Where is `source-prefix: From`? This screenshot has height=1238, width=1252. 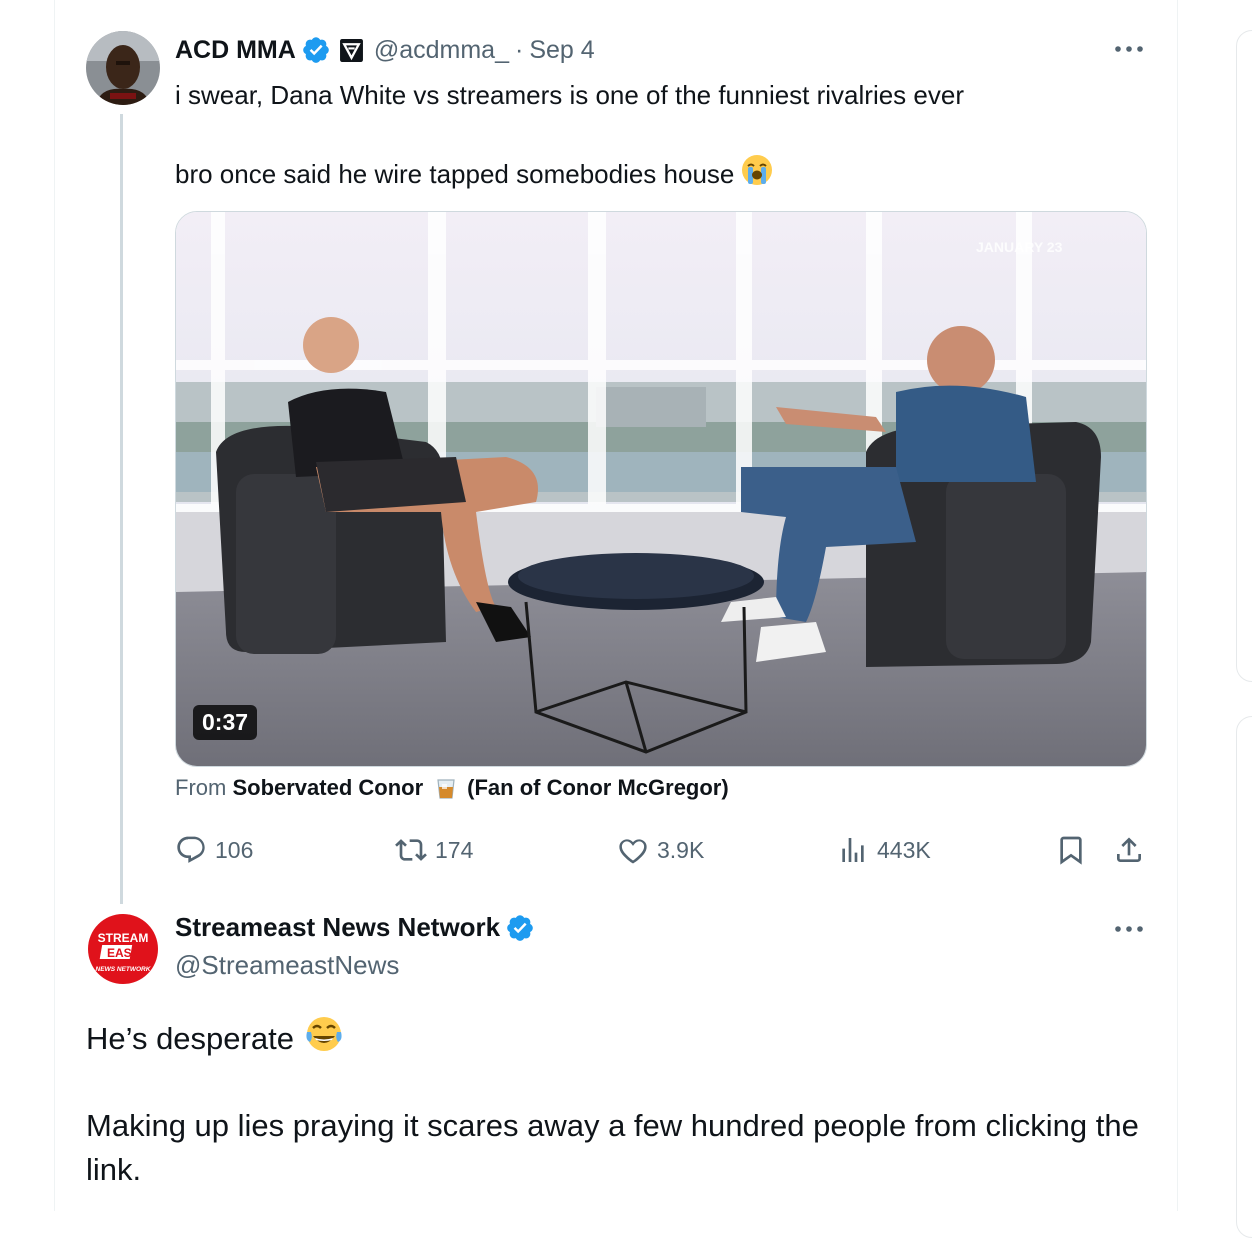 source-prefix: From is located at coordinates (201, 787).